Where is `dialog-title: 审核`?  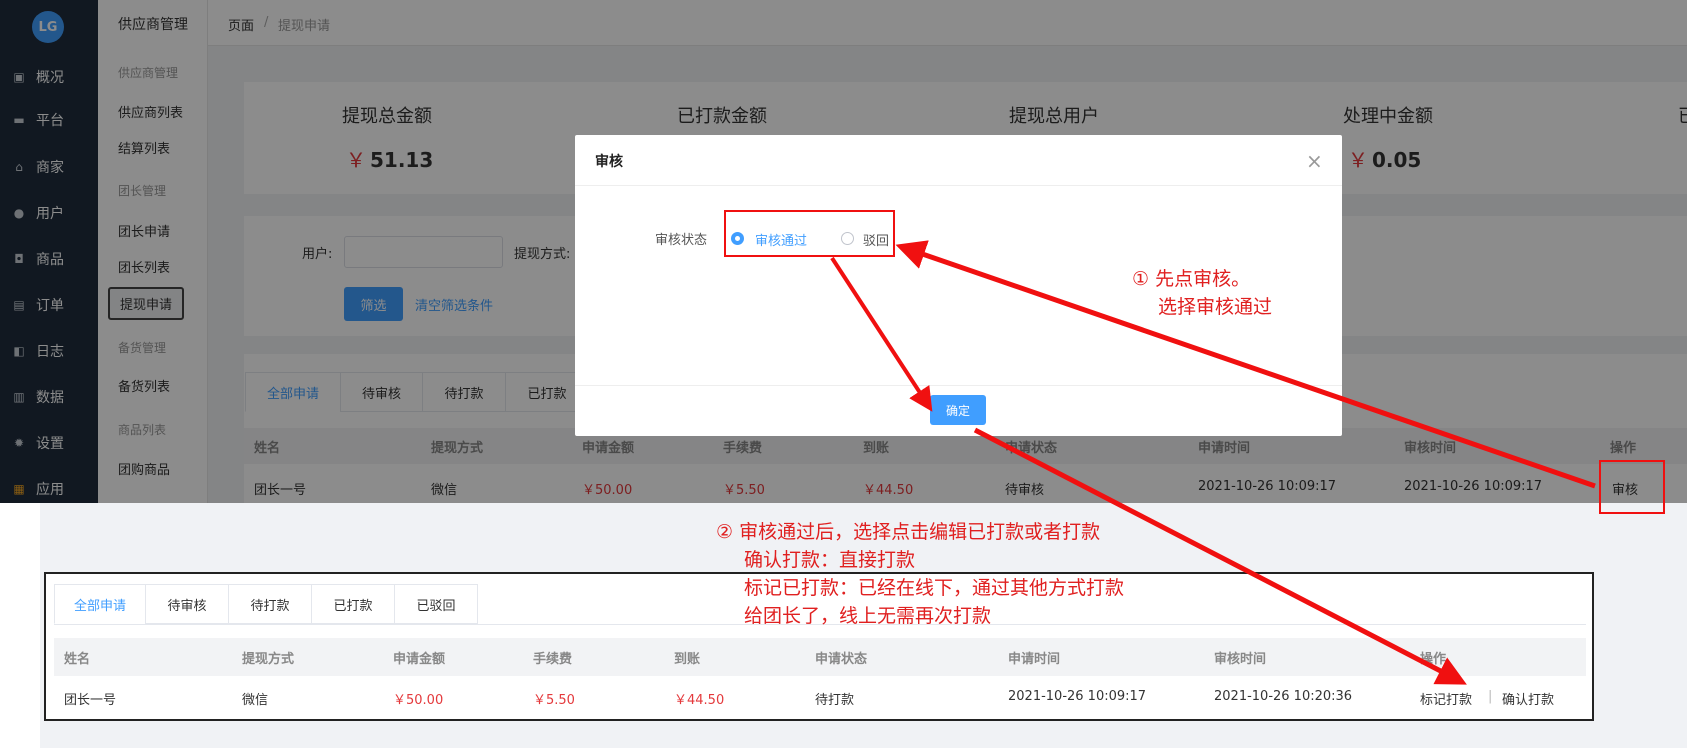 dialog-title: 审核 is located at coordinates (609, 162).